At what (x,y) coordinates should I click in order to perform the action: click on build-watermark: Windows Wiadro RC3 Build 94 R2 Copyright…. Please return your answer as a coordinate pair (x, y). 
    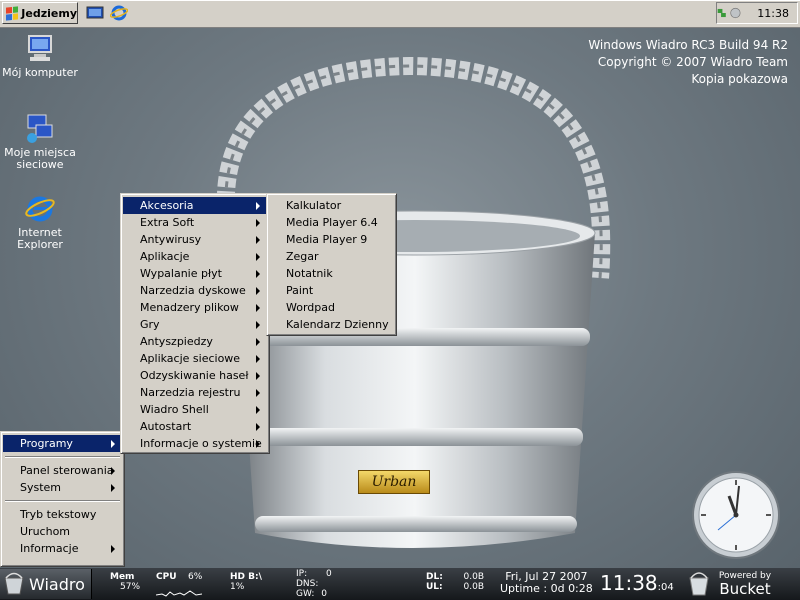
    Looking at the image, I should click on (688, 62).